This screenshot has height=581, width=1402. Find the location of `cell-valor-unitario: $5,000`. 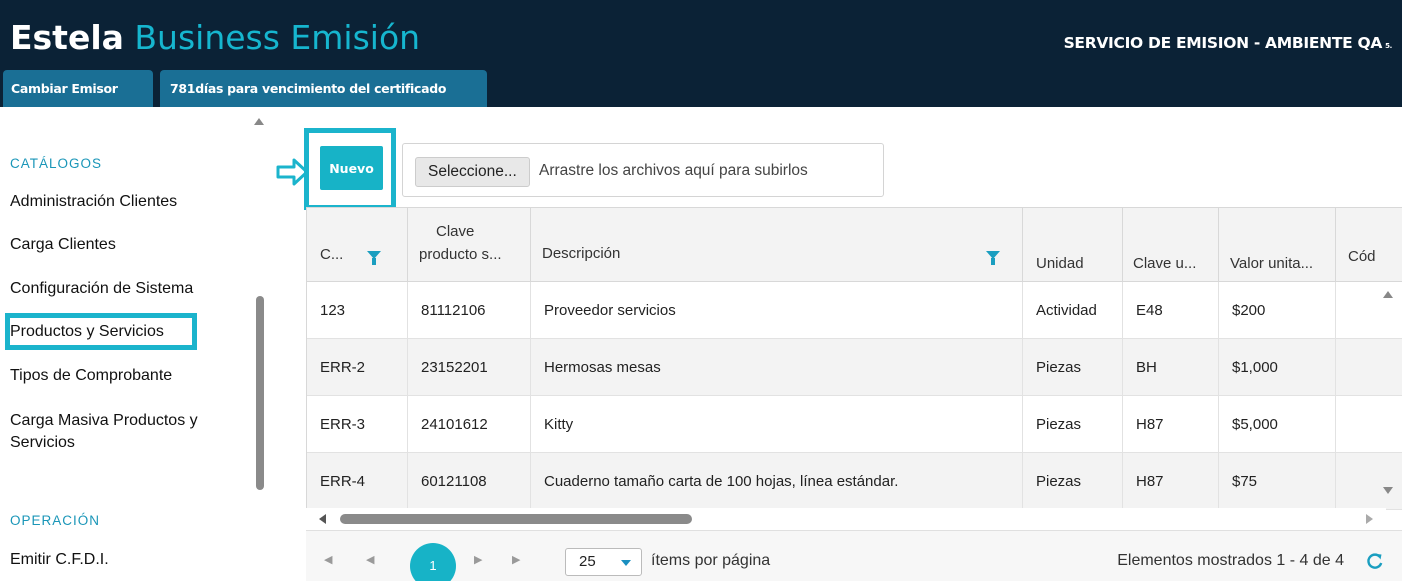

cell-valor-unitario: $5,000 is located at coordinates (1277, 424).